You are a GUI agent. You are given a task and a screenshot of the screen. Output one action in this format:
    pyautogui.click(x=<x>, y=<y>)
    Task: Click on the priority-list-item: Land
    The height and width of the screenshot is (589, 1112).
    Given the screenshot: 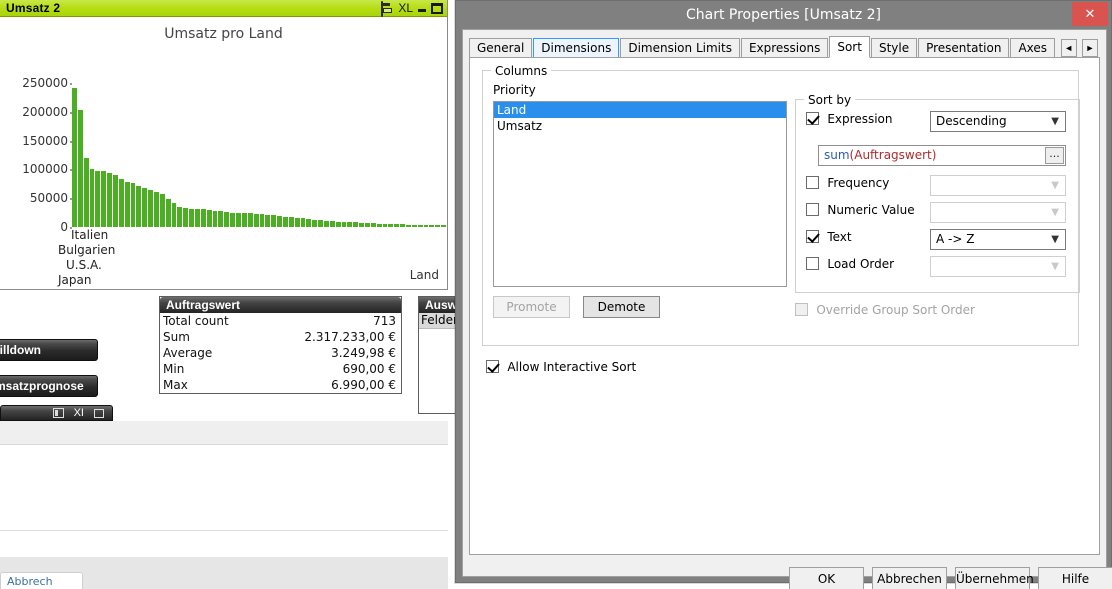 What is the action you would take?
    pyautogui.click(x=640, y=110)
    